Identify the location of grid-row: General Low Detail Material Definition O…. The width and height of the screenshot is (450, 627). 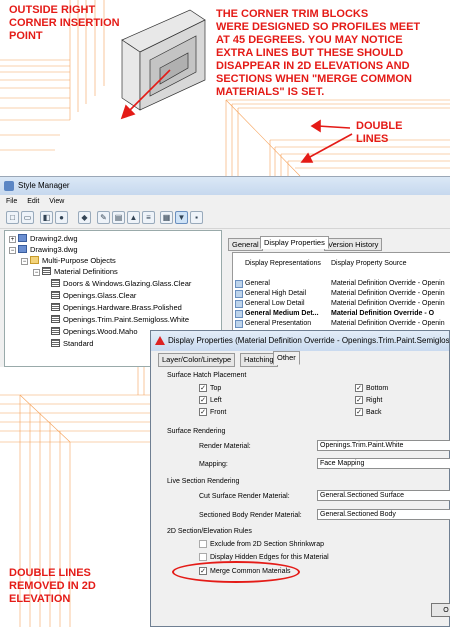
(341, 304).